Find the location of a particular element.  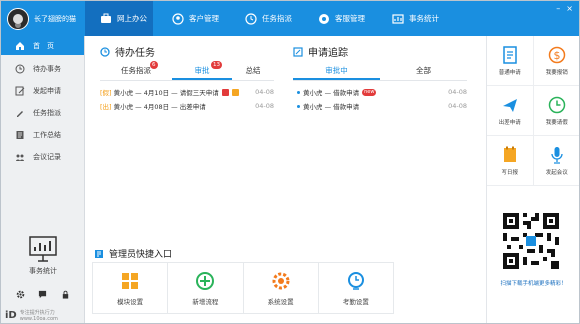

pending-icon is located at coordinates (20, 69).